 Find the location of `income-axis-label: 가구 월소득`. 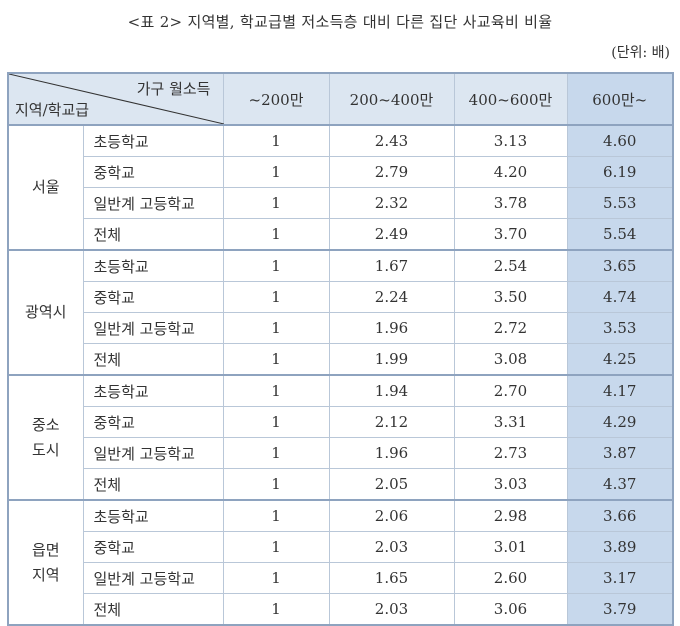

income-axis-label: 가구 월소득 is located at coordinates (173, 89).